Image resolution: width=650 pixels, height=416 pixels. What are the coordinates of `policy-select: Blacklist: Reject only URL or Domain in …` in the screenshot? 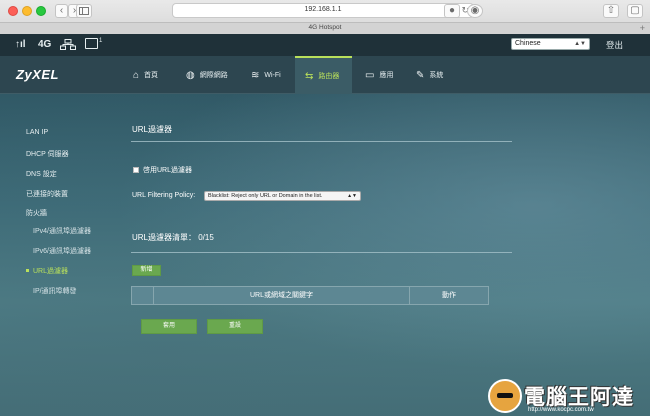 It's located at (282, 196).